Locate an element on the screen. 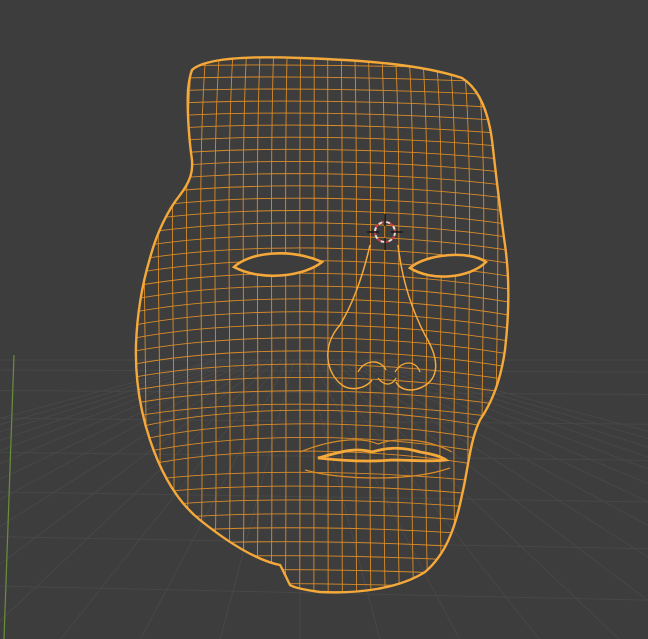 The image size is (648, 639). right-eye-hole is located at coordinates (447, 265).